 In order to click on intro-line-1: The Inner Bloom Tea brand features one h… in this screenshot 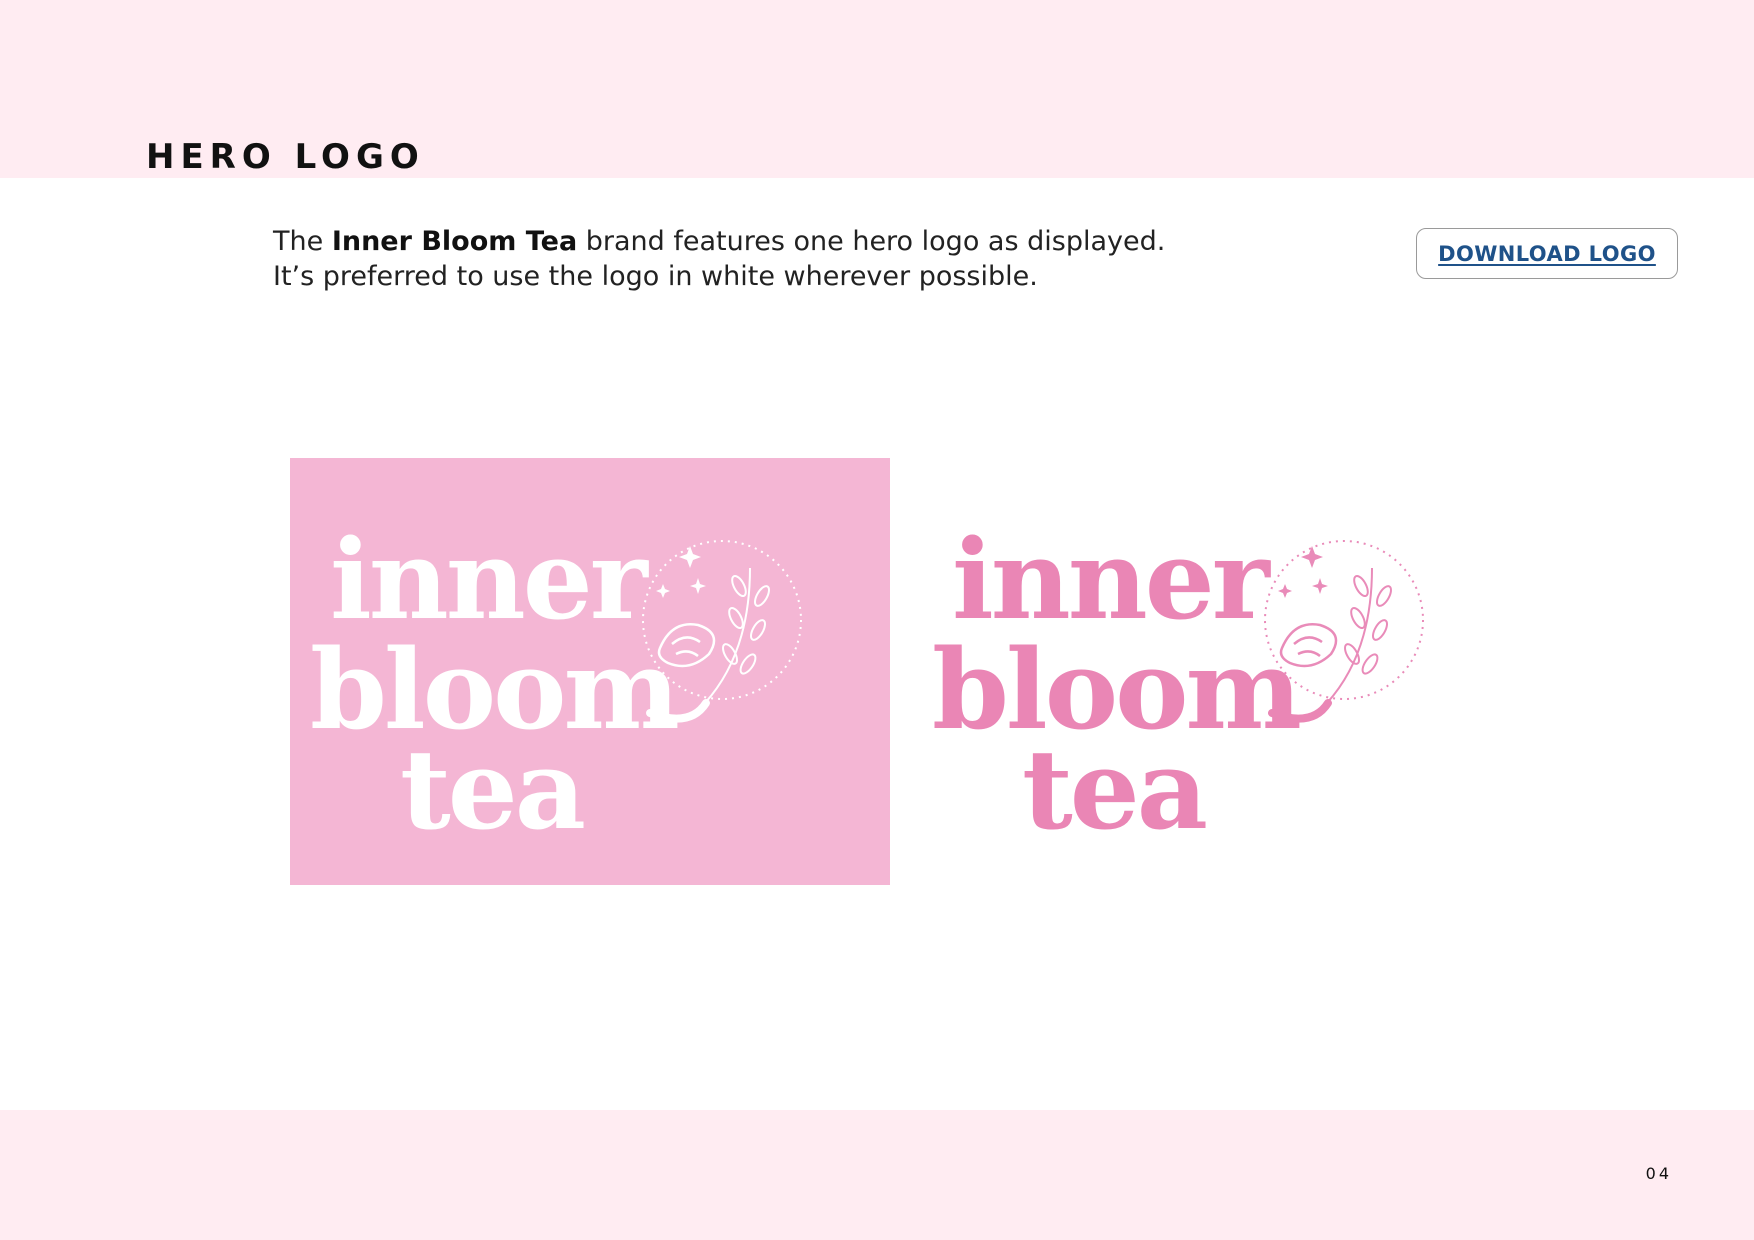, I will do `click(773, 241)`.